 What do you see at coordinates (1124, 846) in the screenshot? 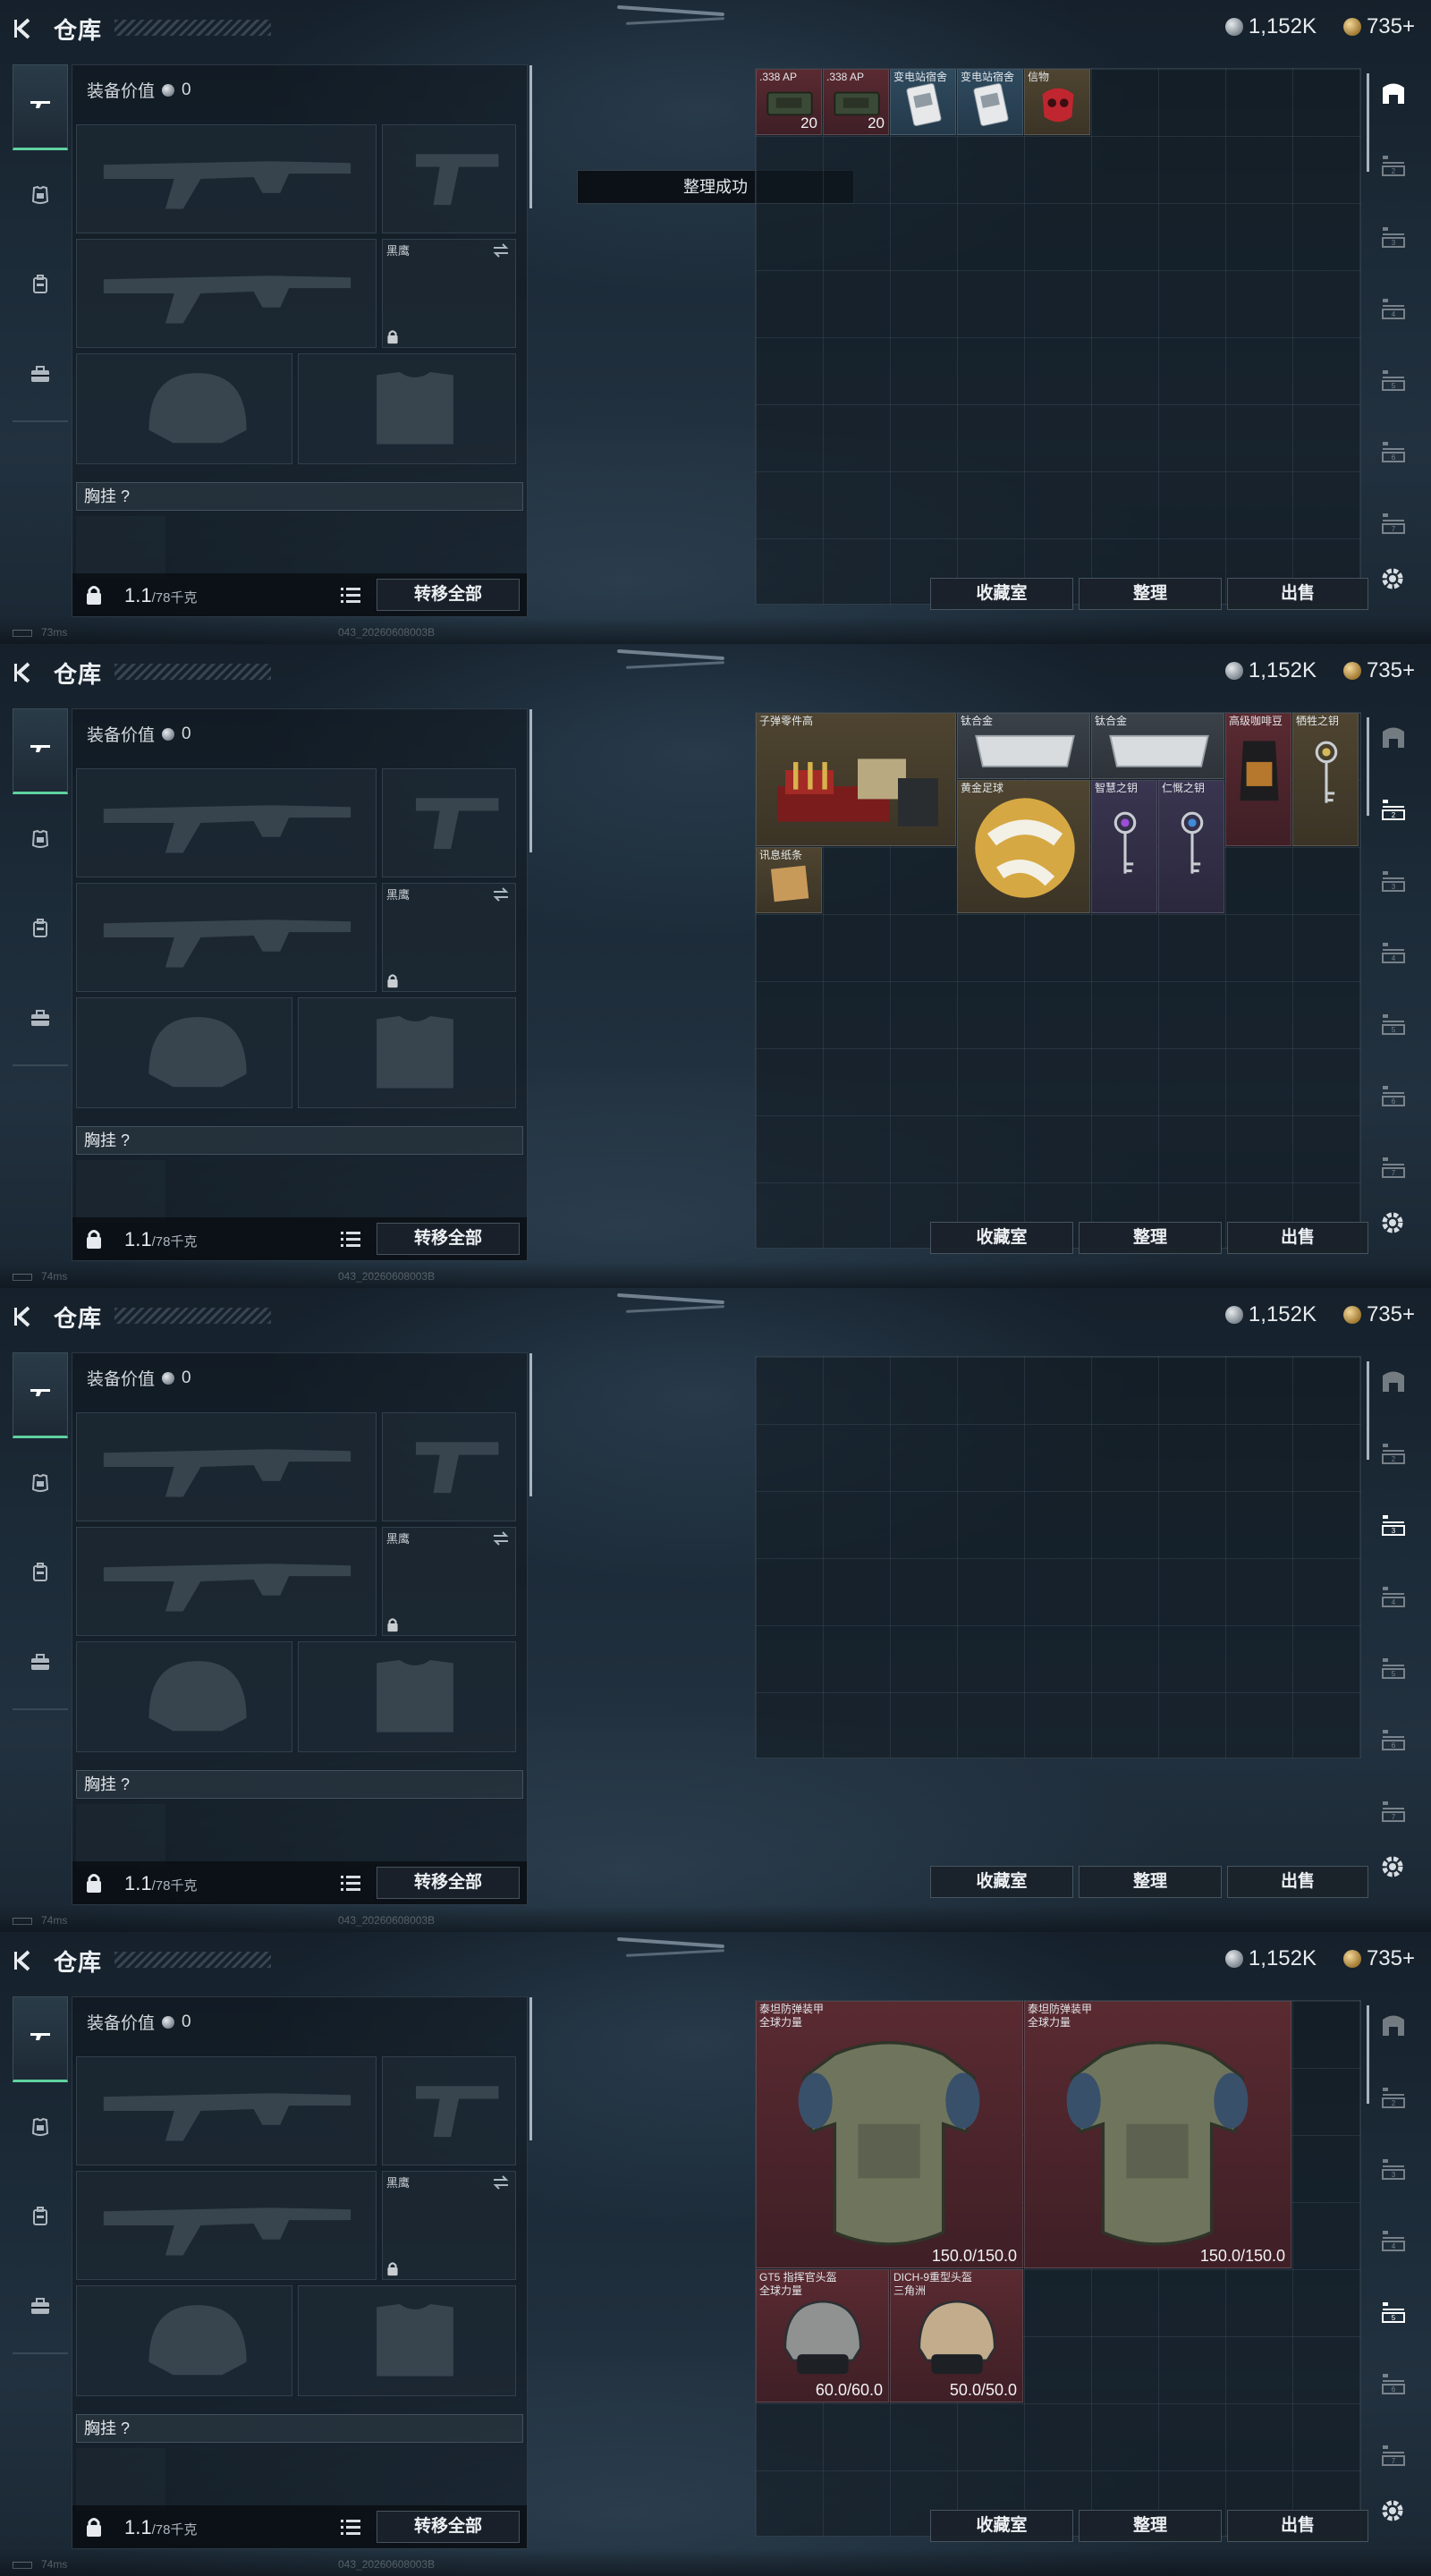
I see `storage-item: 智慧之钥` at bounding box center [1124, 846].